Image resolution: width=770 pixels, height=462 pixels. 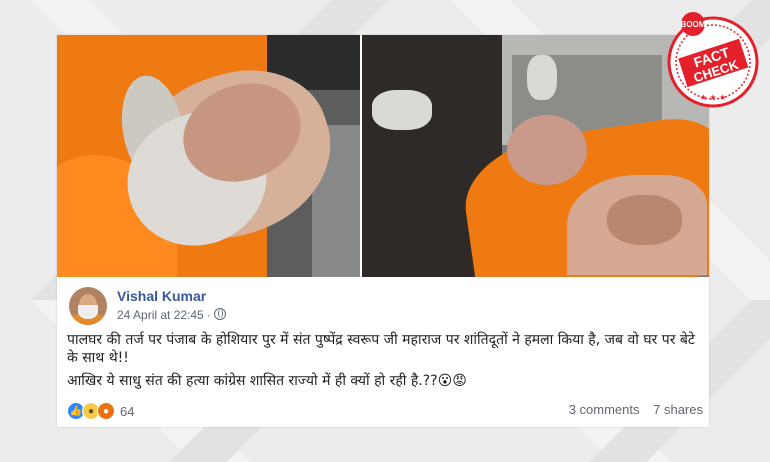 I want to click on stamp-stars: ★ ★ ★, so click(x=713, y=97).